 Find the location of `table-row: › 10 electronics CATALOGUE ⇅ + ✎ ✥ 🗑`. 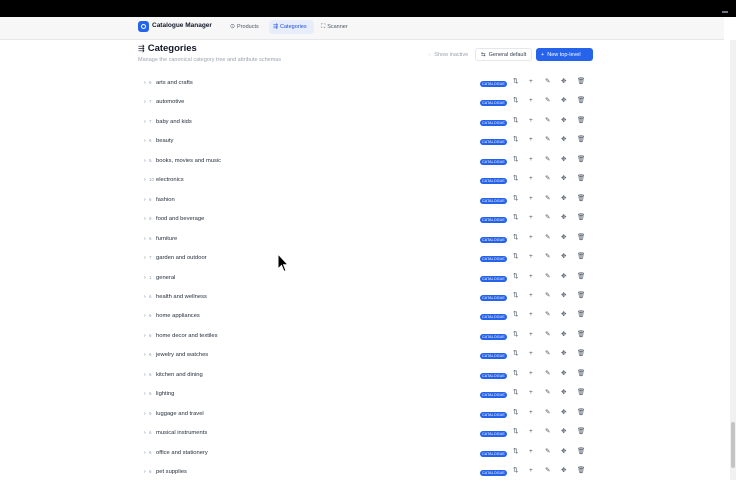

table-row: › 10 electronics CATALOGUE ⇅ + ✎ ✥ 🗑 is located at coordinates (362, 181).